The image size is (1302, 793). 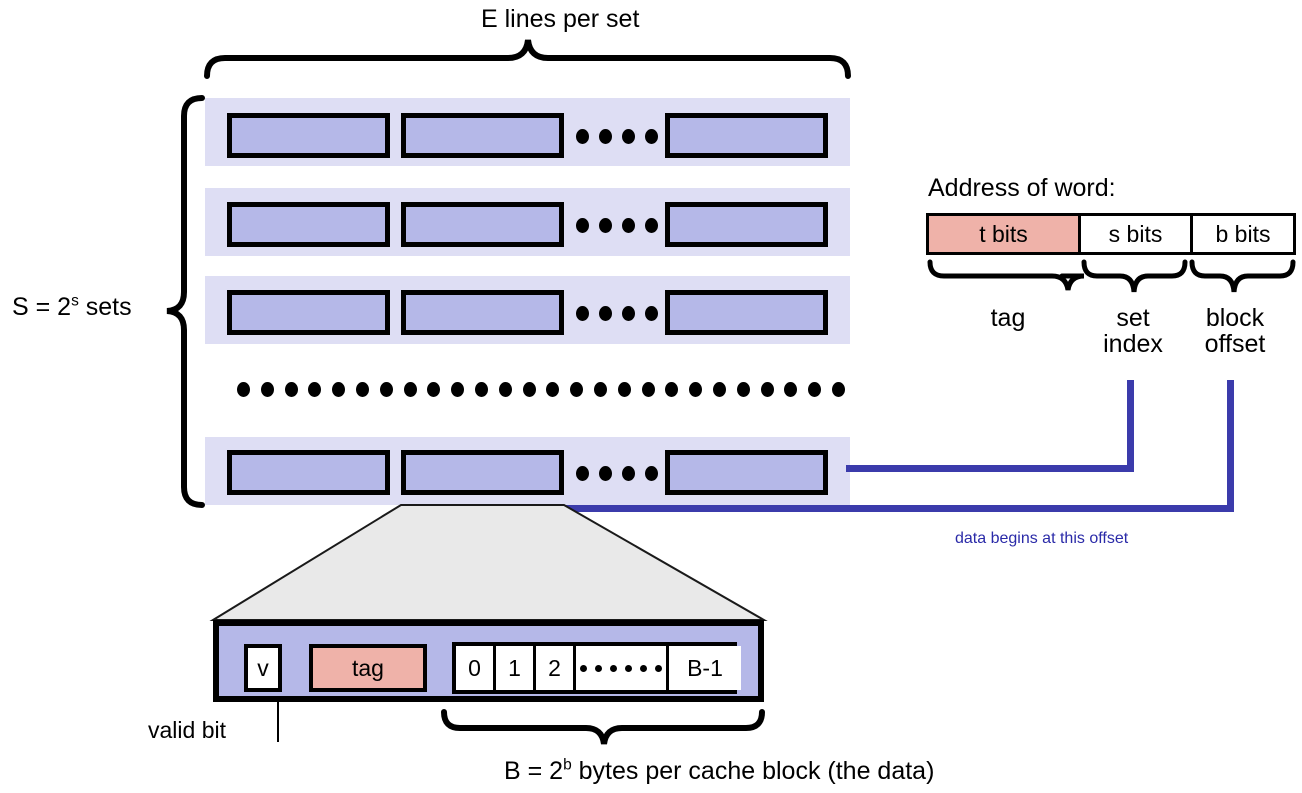 I want to click on data-block-cells: 0 1 2 B-1, so click(x=596, y=668).